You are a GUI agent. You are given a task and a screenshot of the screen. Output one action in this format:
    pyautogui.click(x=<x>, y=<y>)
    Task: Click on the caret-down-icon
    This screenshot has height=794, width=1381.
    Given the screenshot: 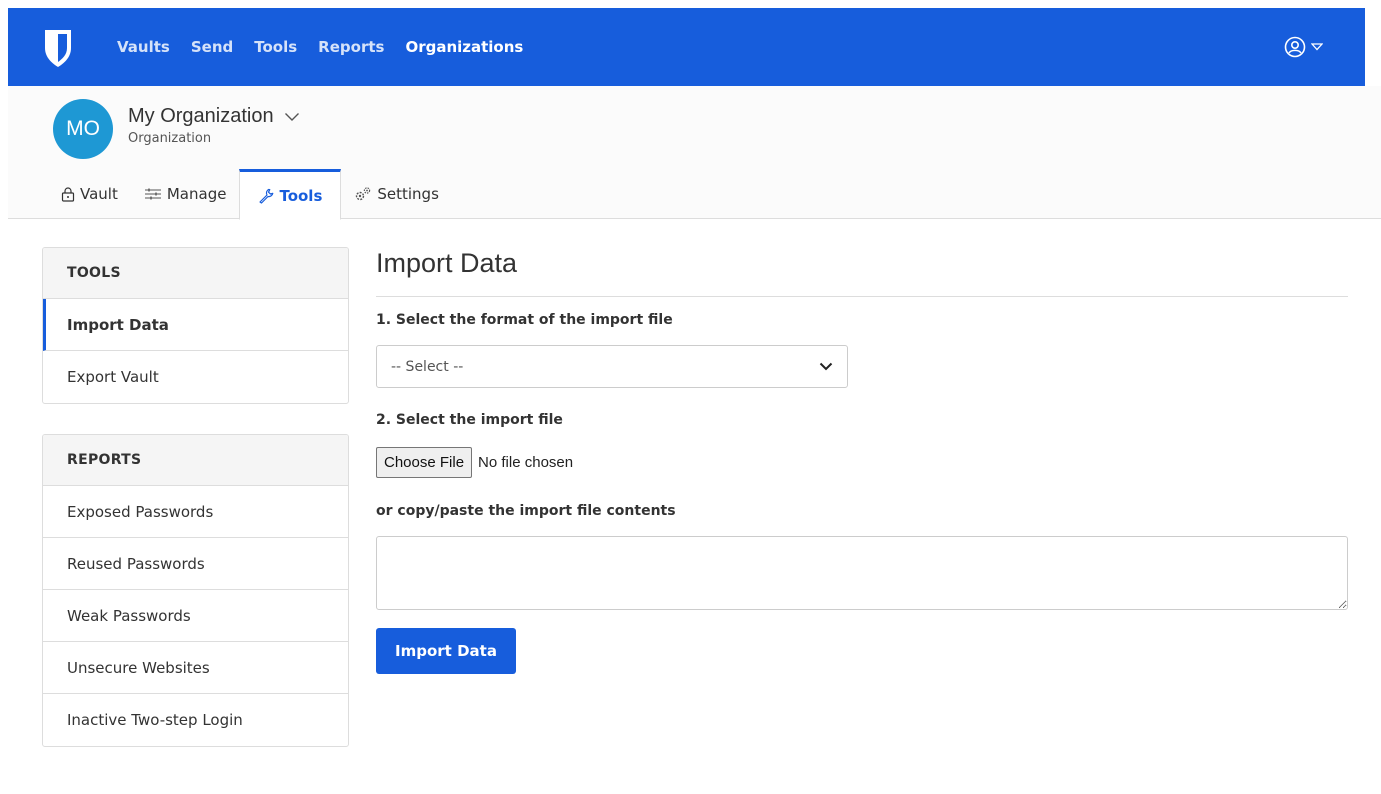 What is the action you would take?
    pyautogui.click(x=1317, y=47)
    